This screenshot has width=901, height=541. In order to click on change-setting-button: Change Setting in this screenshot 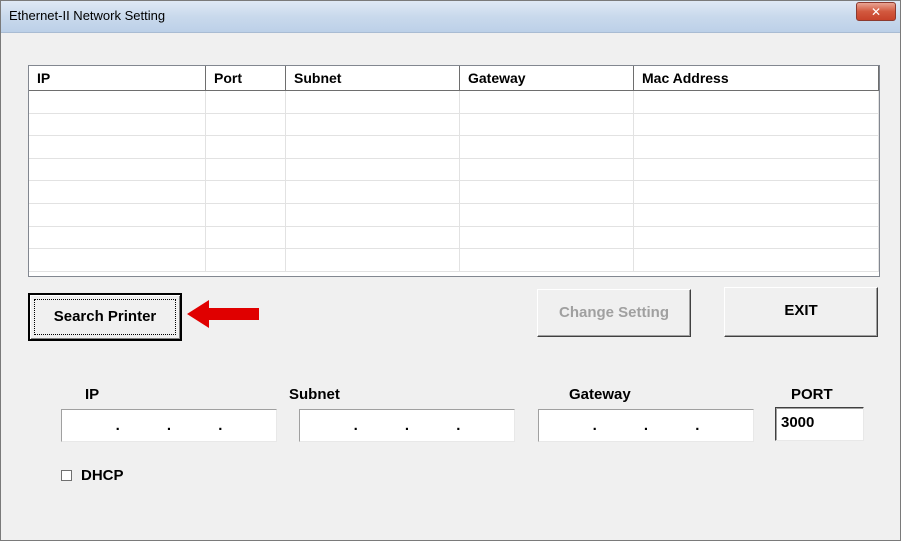, I will do `click(614, 313)`.